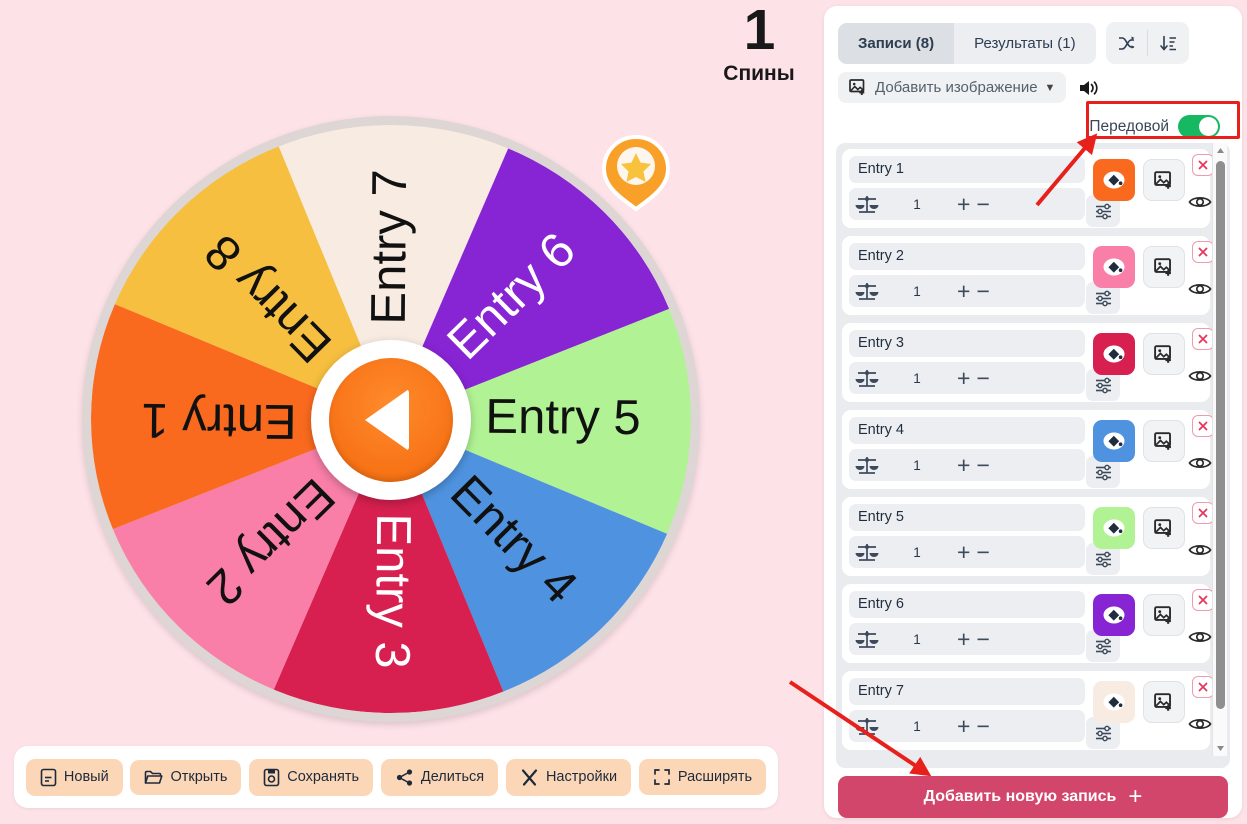 This screenshot has width=1247, height=824. Describe the element at coordinates (1199, 126) in the screenshot. I see `advanced-toggle` at that location.